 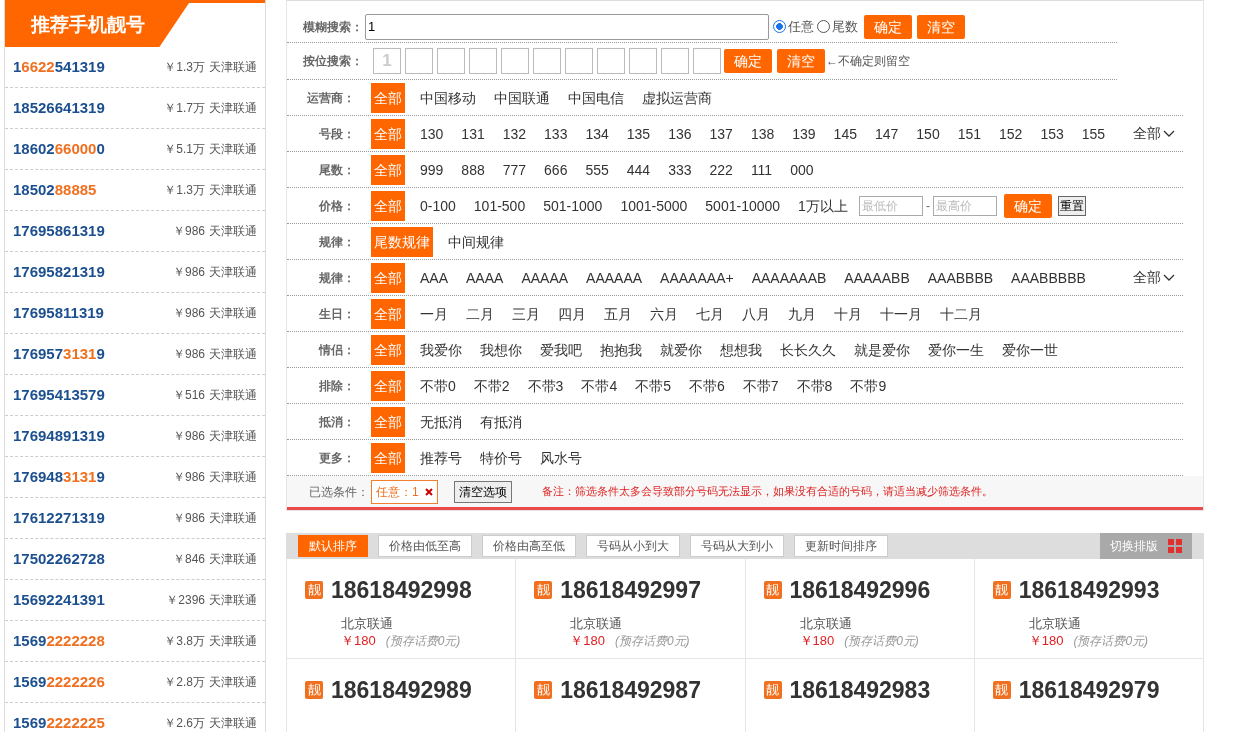 I want to click on filter-option: 风水号, so click(x=561, y=457).